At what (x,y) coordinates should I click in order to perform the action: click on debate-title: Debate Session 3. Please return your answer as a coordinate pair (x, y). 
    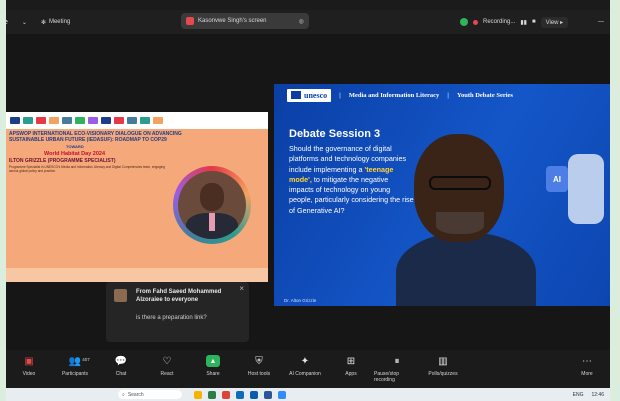
    Looking at the image, I should click on (335, 134).